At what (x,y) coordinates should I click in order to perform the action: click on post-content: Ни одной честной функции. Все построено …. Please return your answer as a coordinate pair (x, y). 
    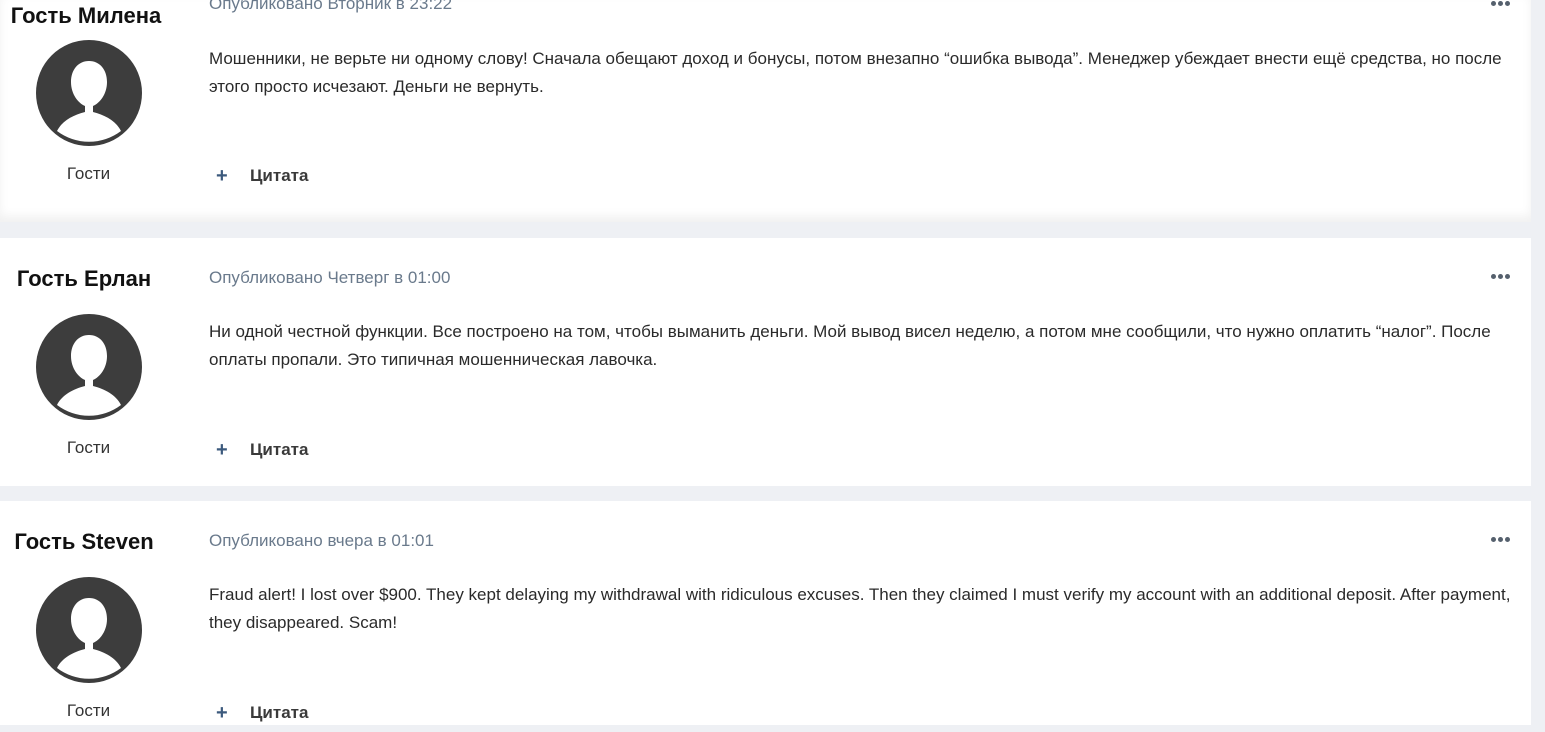
    Looking at the image, I should click on (850, 345).